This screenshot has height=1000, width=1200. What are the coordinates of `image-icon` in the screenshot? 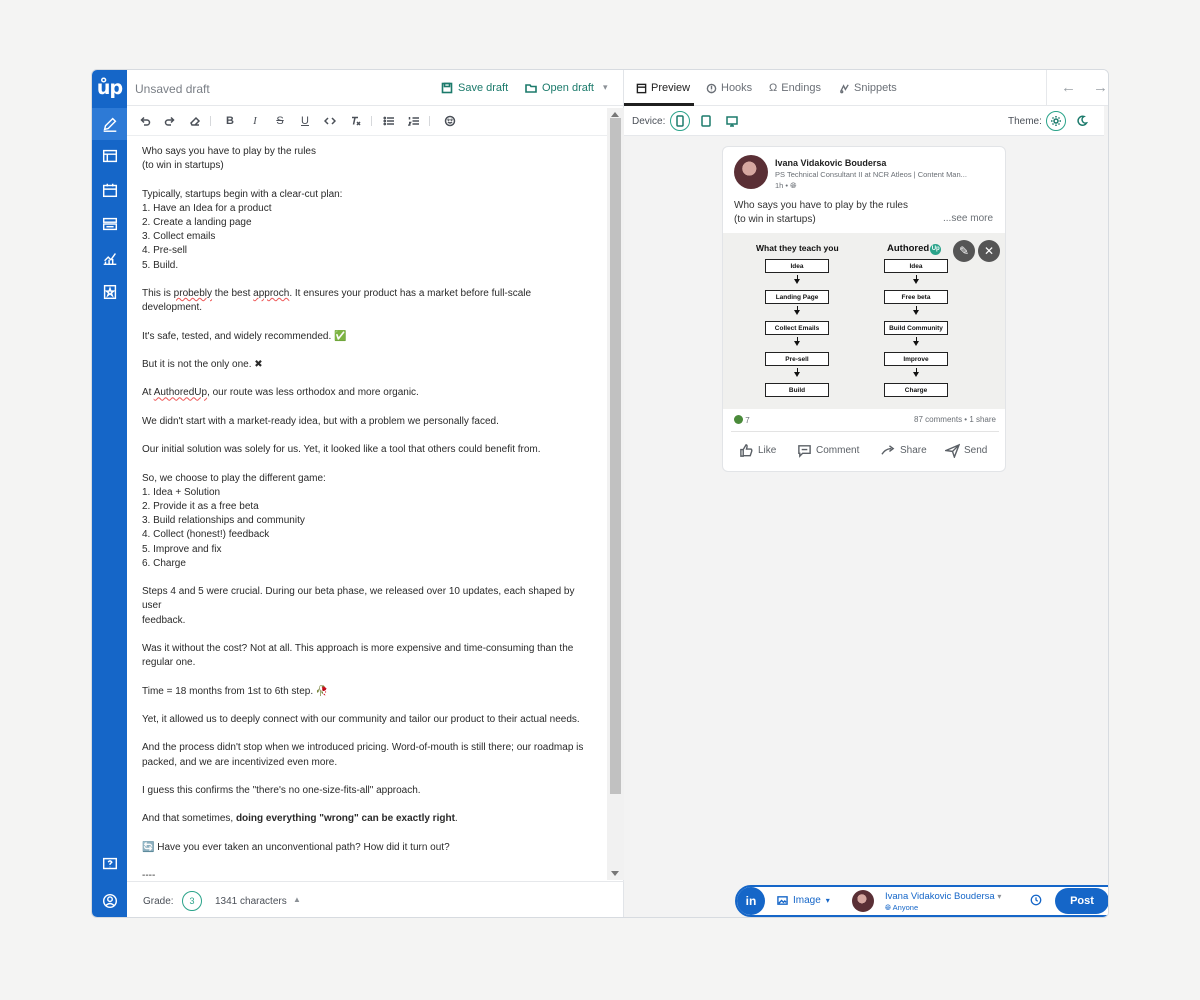 It's located at (782, 900).